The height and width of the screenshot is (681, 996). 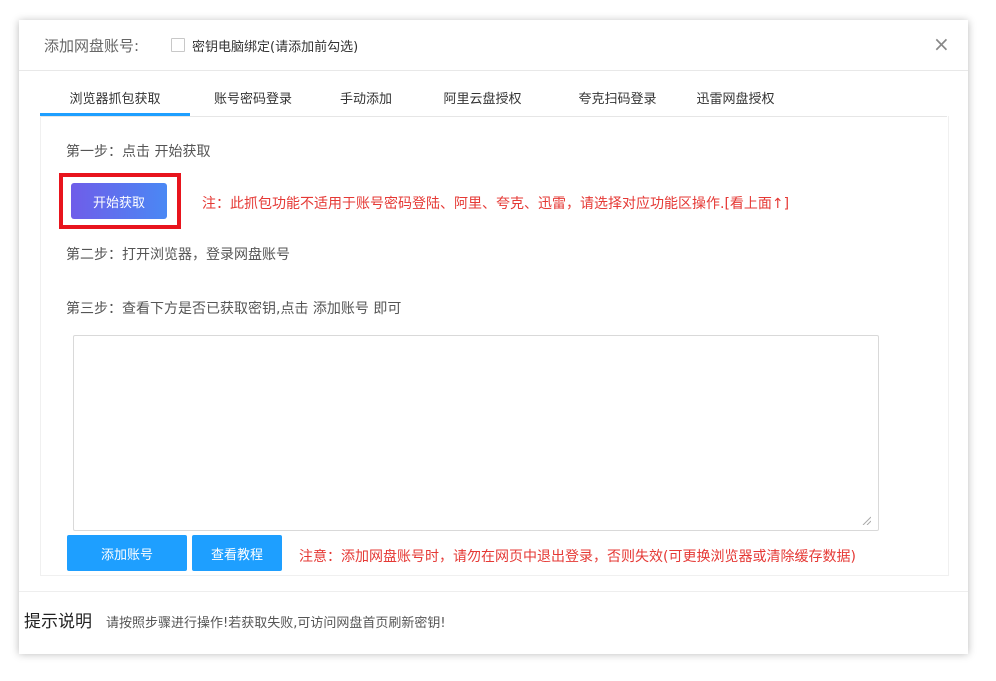 What do you see at coordinates (178, 45) in the screenshot?
I see `key-bind-checkbox` at bounding box center [178, 45].